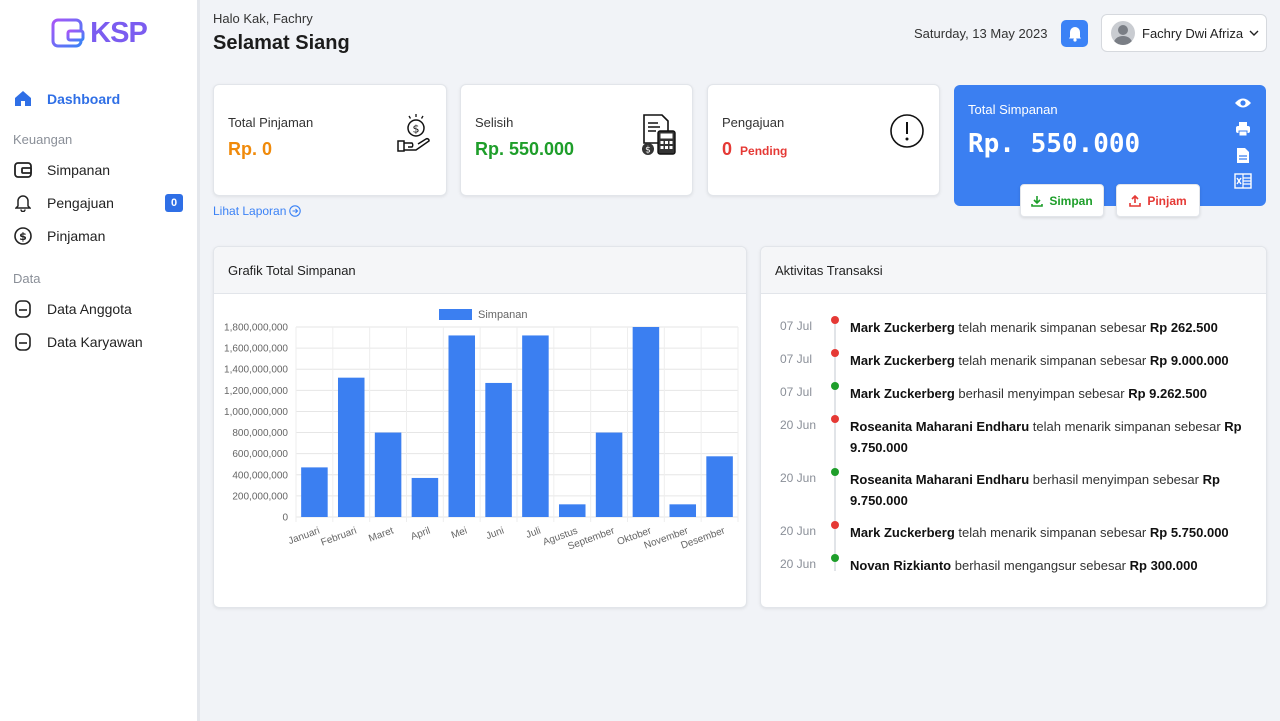 The height and width of the screenshot is (721, 1280). I want to click on pengajuan-status: Pending, so click(764, 151).